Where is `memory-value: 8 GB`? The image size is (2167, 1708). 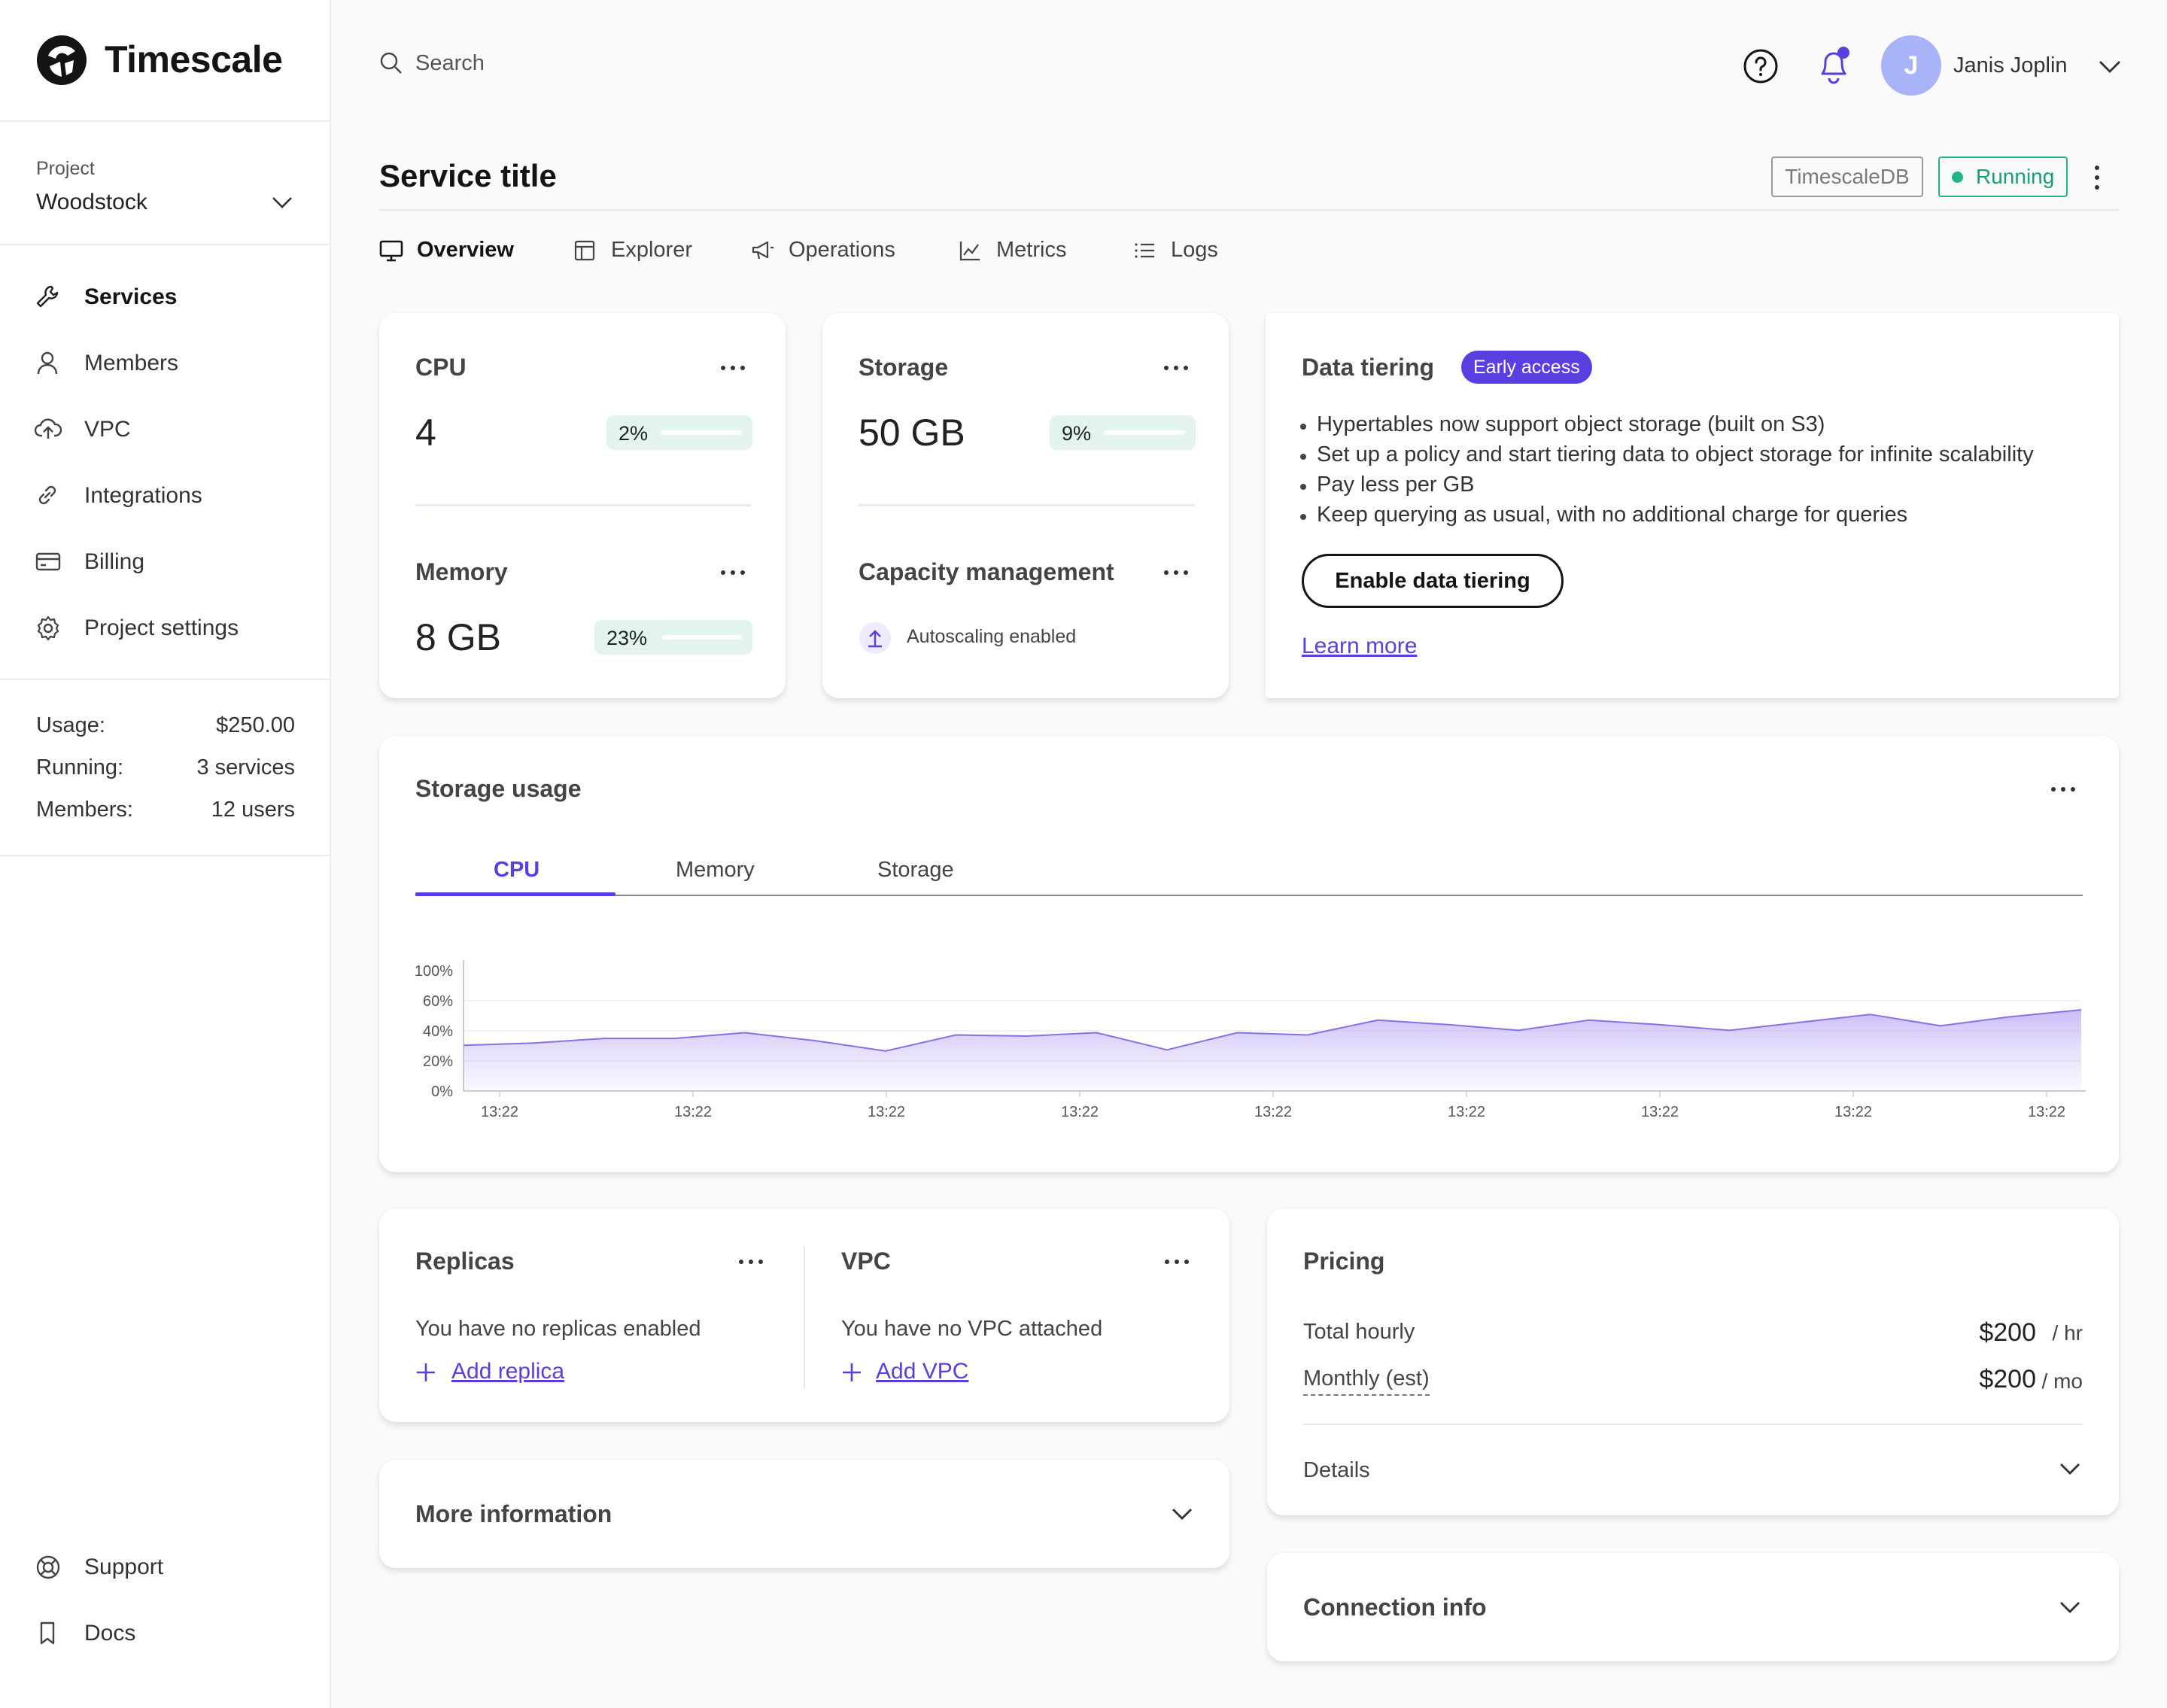
memory-value: 8 GB is located at coordinates (458, 637).